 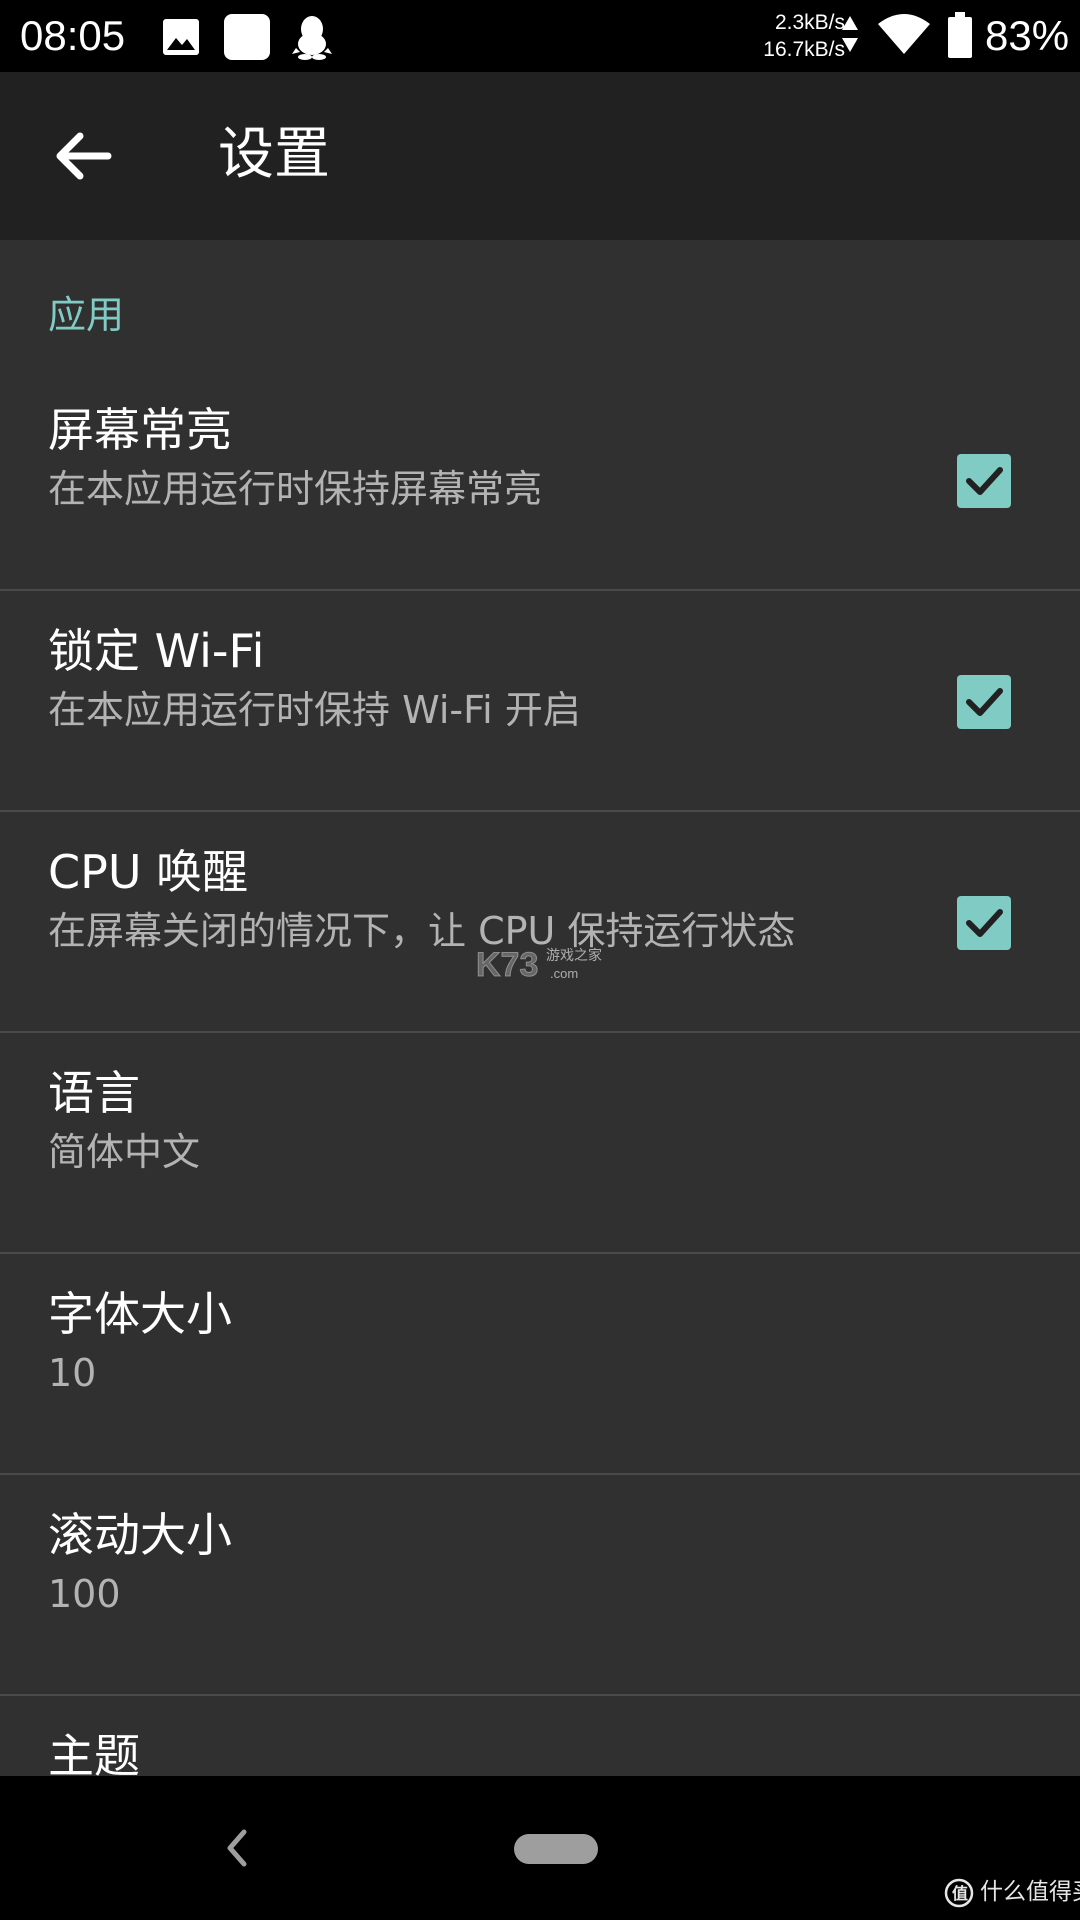 What do you see at coordinates (904, 37) in the screenshot?
I see `wifi-icon` at bounding box center [904, 37].